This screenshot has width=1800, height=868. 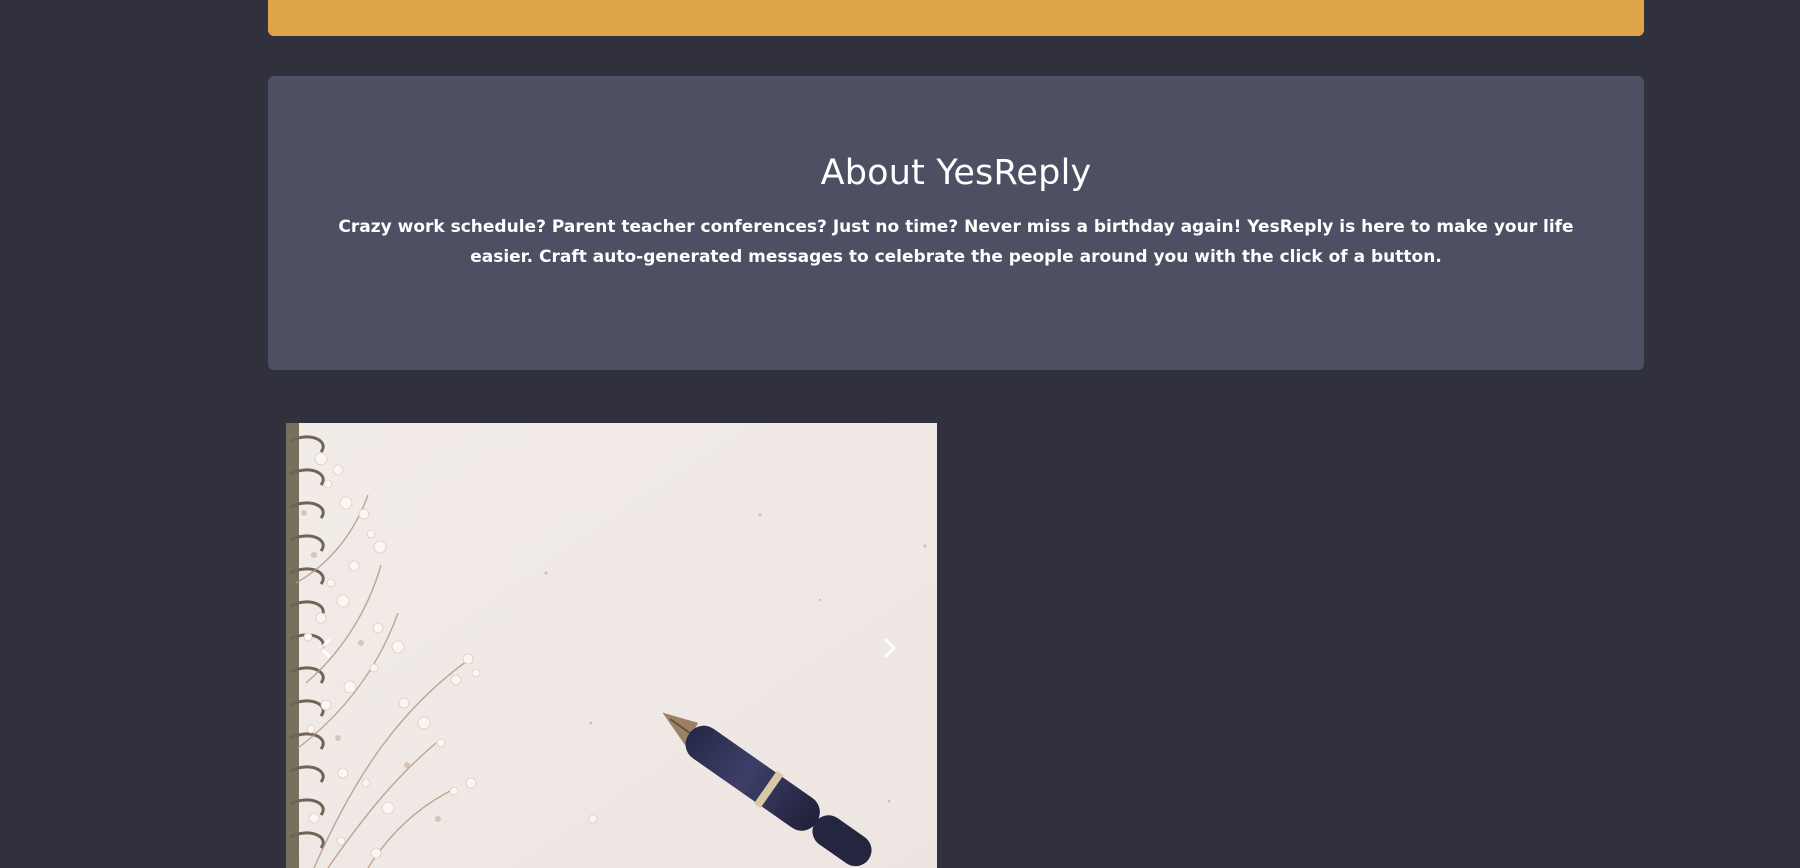 What do you see at coordinates (956, 173) in the screenshot?
I see `about-title: About YesReply` at bounding box center [956, 173].